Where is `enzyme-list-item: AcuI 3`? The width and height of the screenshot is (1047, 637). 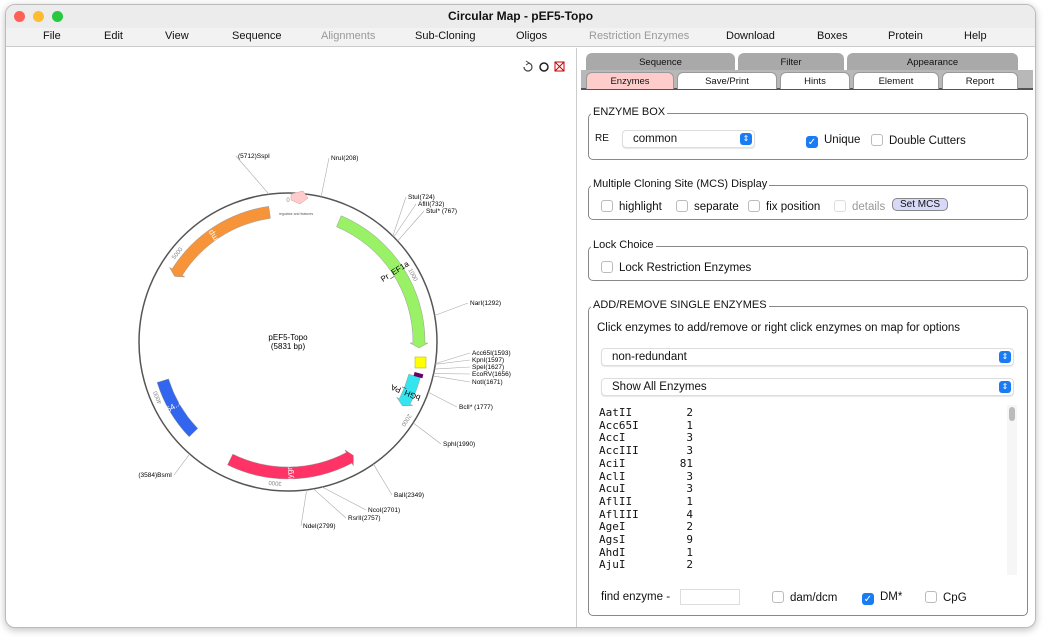 enzyme-list-item: AcuI 3 is located at coordinates (809, 489).